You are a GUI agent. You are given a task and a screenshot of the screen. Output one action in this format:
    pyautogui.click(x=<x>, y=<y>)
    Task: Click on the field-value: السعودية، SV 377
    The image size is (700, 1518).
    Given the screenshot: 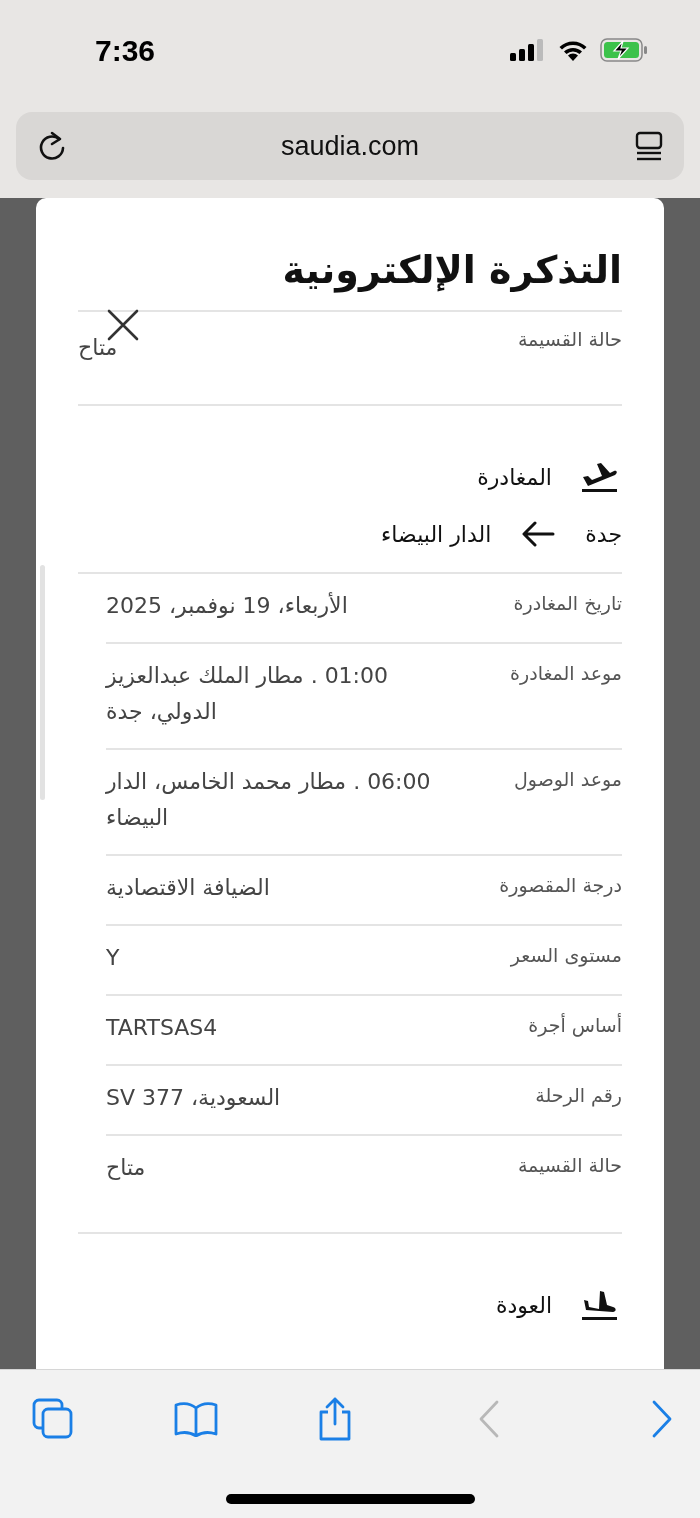 What is the action you would take?
    pyautogui.click(x=193, y=1098)
    